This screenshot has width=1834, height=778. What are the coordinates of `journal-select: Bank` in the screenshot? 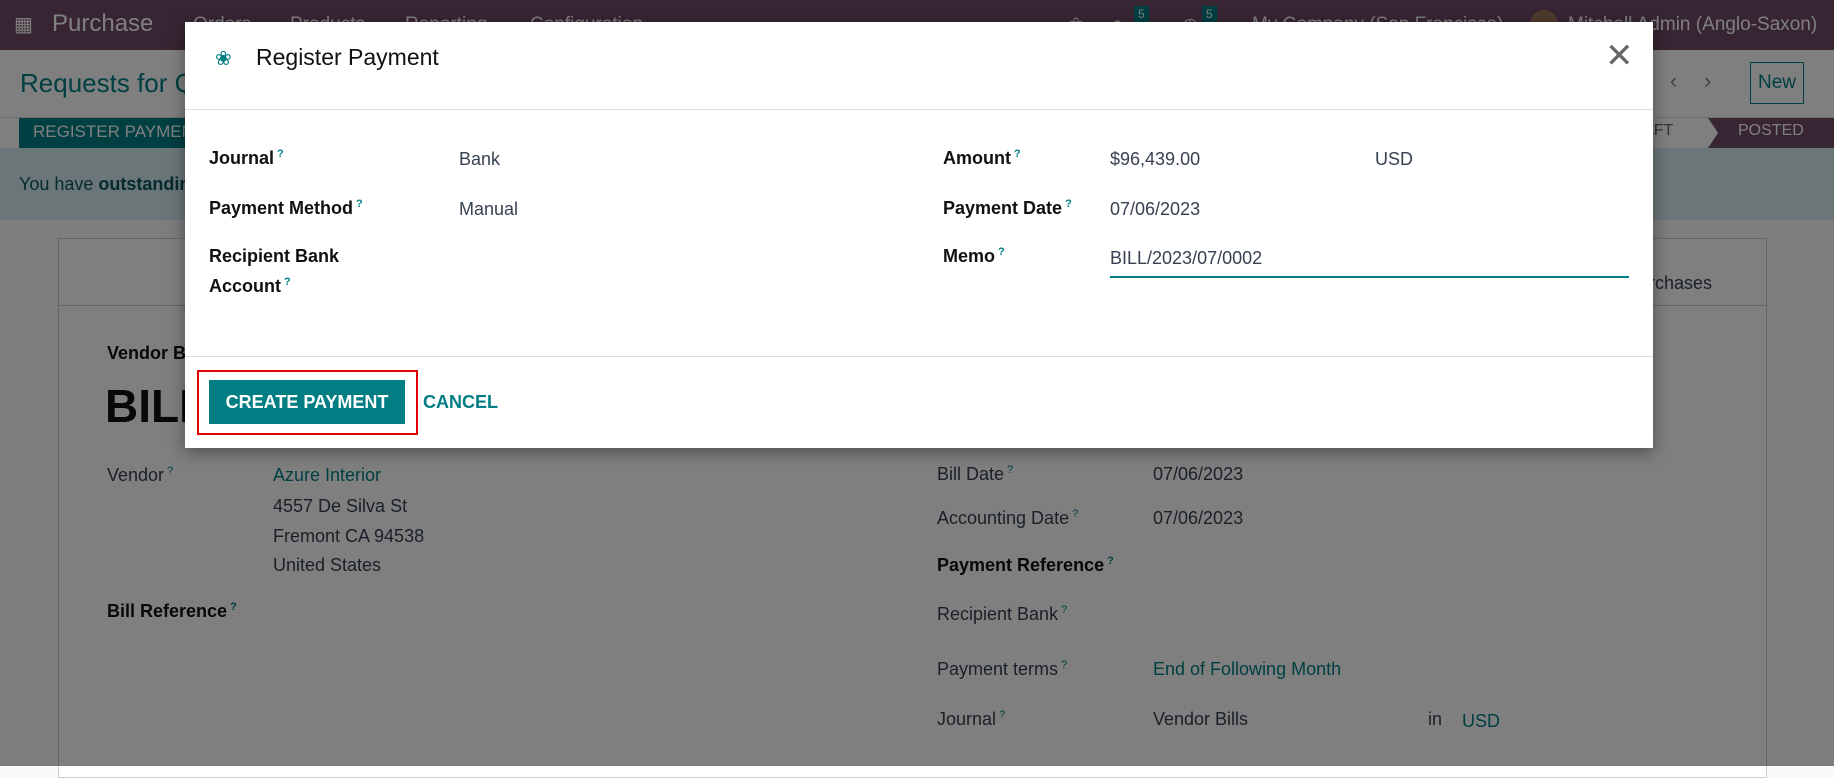 It's located at (479, 159).